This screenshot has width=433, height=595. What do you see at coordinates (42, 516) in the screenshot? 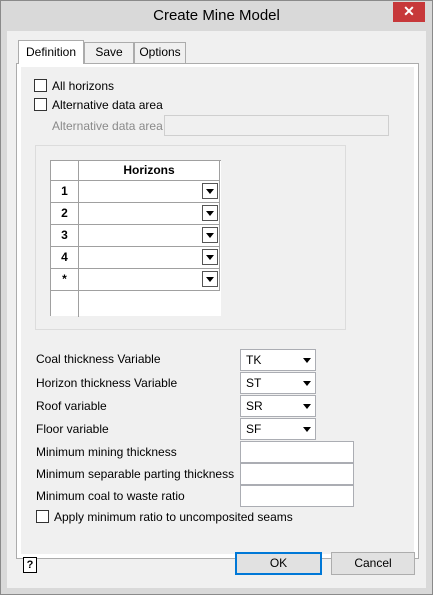
I see `apply-ratio-checkbox` at bounding box center [42, 516].